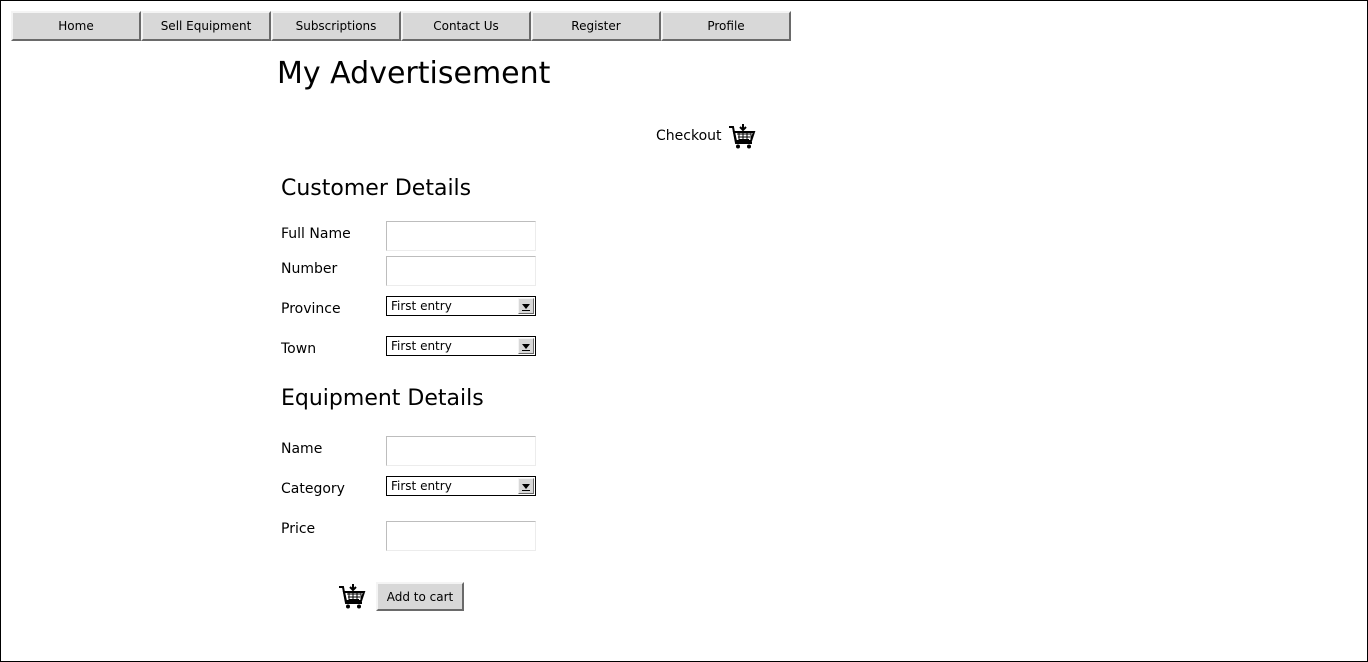 This screenshot has height=662, width=1368. I want to click on province-select-value: First entry, so click(421, 306).